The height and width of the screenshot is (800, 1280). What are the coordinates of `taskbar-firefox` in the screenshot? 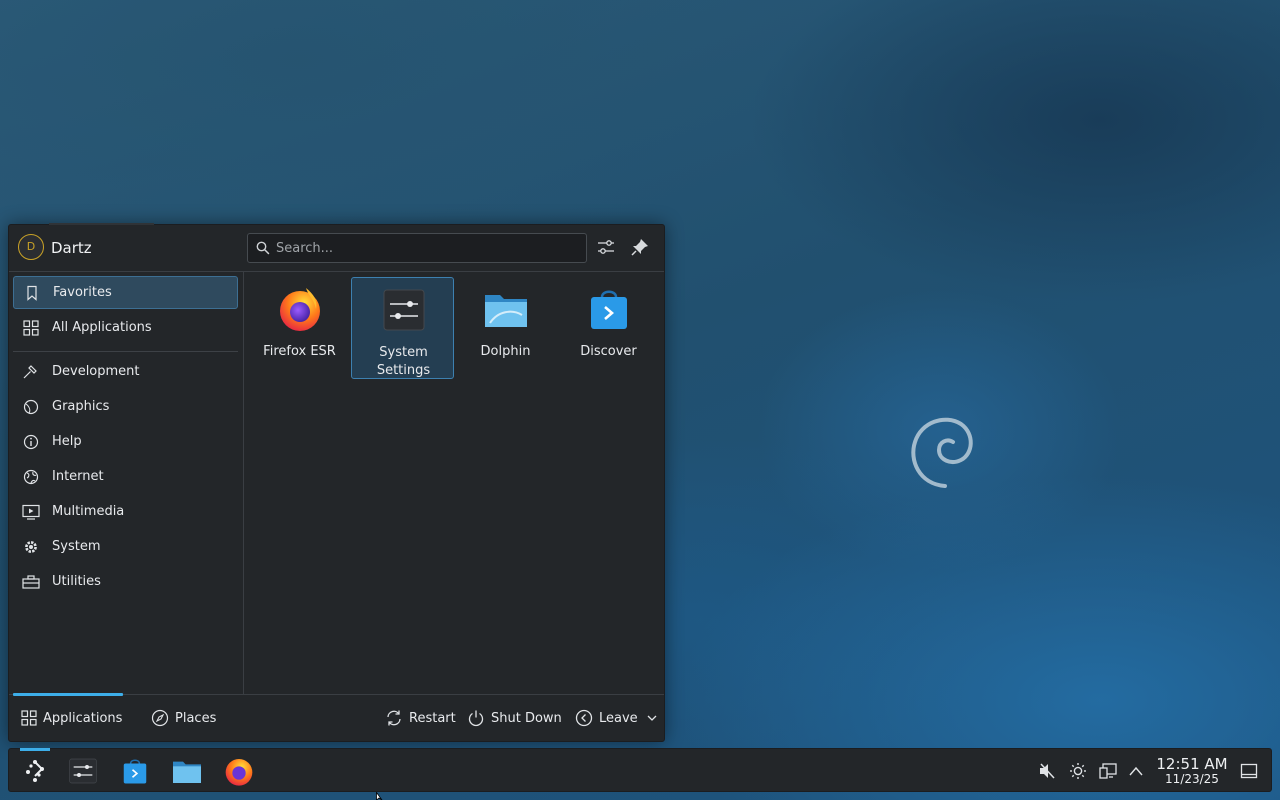 It's located at (239, 771).